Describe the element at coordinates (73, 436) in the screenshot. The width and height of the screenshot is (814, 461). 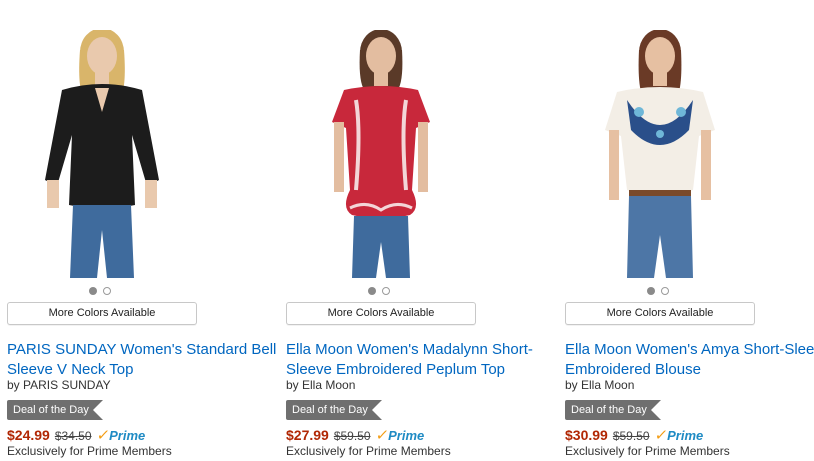
I see `list-price: $34.50` at that location.